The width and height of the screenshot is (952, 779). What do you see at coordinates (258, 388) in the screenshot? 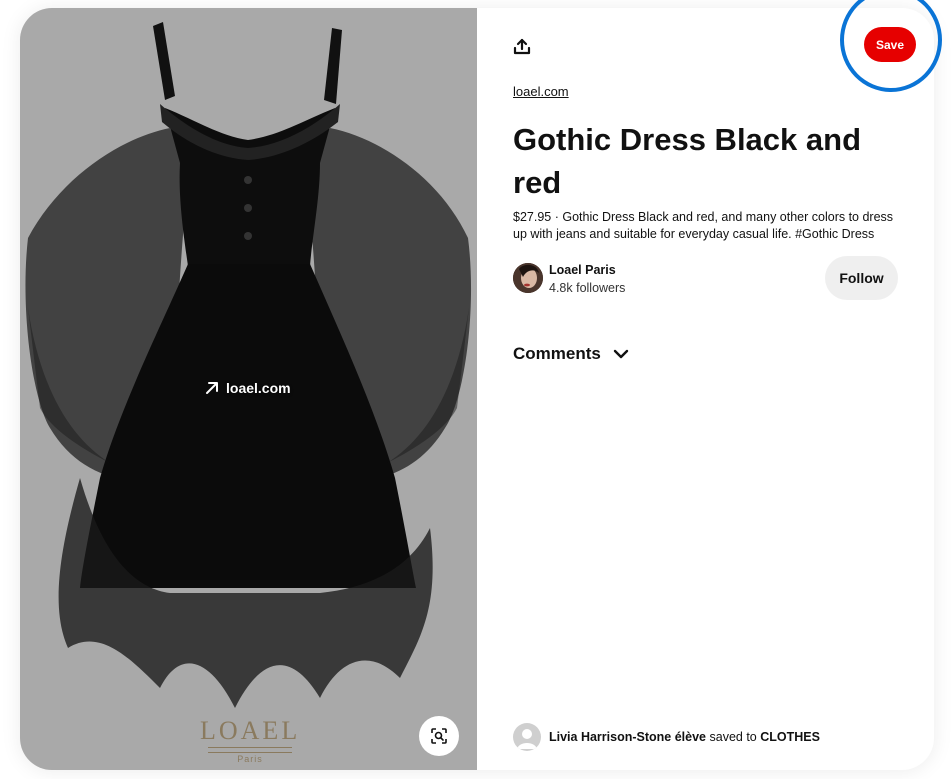
I see `visit-site-label: loael.com` at bounding box center [258, 388].